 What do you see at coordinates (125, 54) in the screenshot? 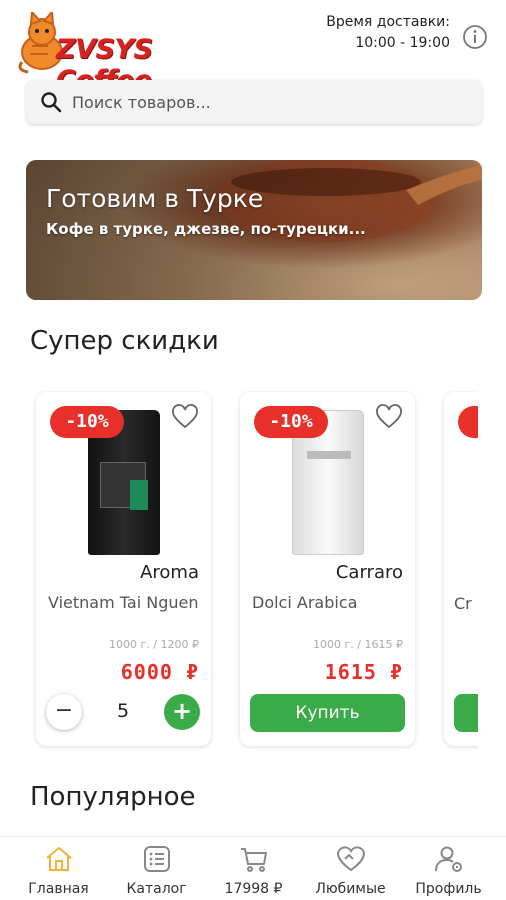
I see `logo: ZVSYS Coffee` at bounding box center [125, 54].